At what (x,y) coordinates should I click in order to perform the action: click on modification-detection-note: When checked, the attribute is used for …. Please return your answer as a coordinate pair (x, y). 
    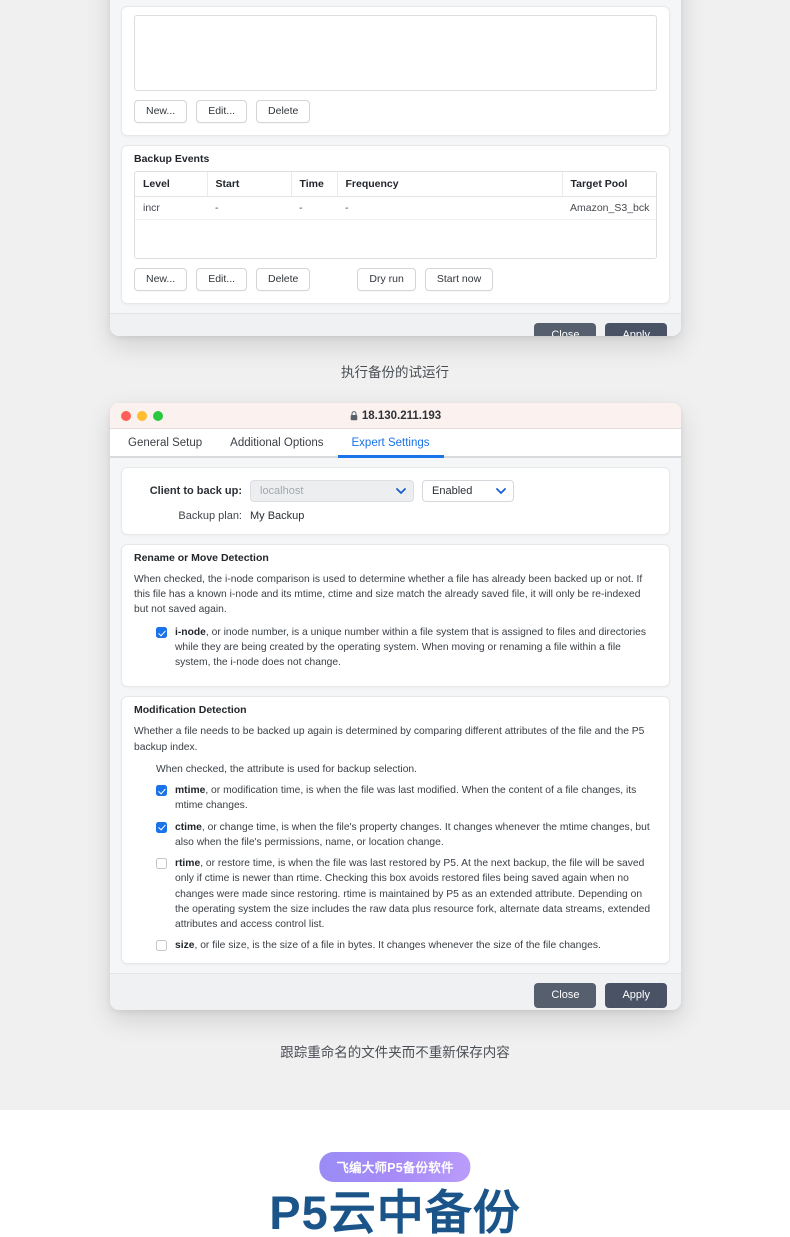
    Looking at the image, I should click on (287, 769).